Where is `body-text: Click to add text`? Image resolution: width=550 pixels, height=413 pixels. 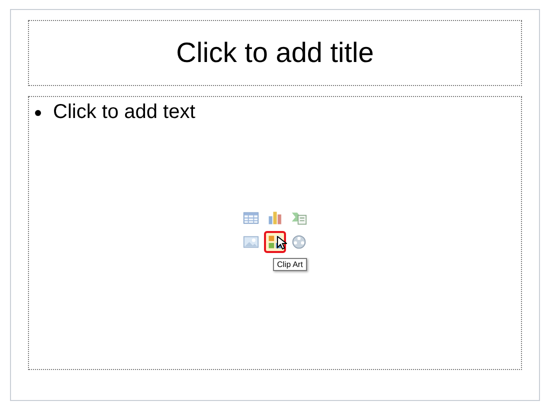
body-text: Click to add text is located at coordinates (124, 112).